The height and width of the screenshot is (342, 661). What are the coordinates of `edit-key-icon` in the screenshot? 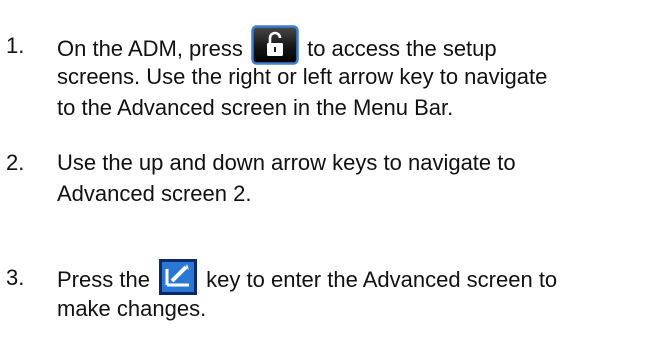 It's located at (178, 277).